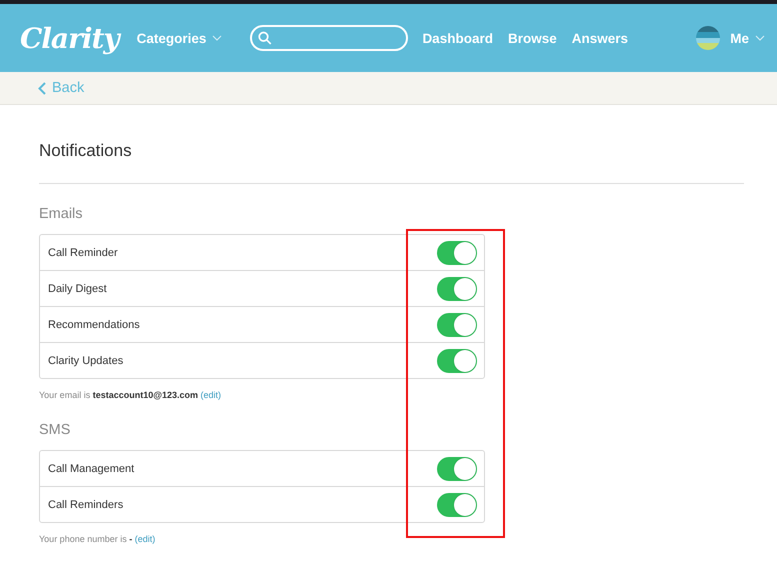 This screenshot has width=777, height=574. I want to click on contact-note: Your phone number is - (edit), so click(97, 539).